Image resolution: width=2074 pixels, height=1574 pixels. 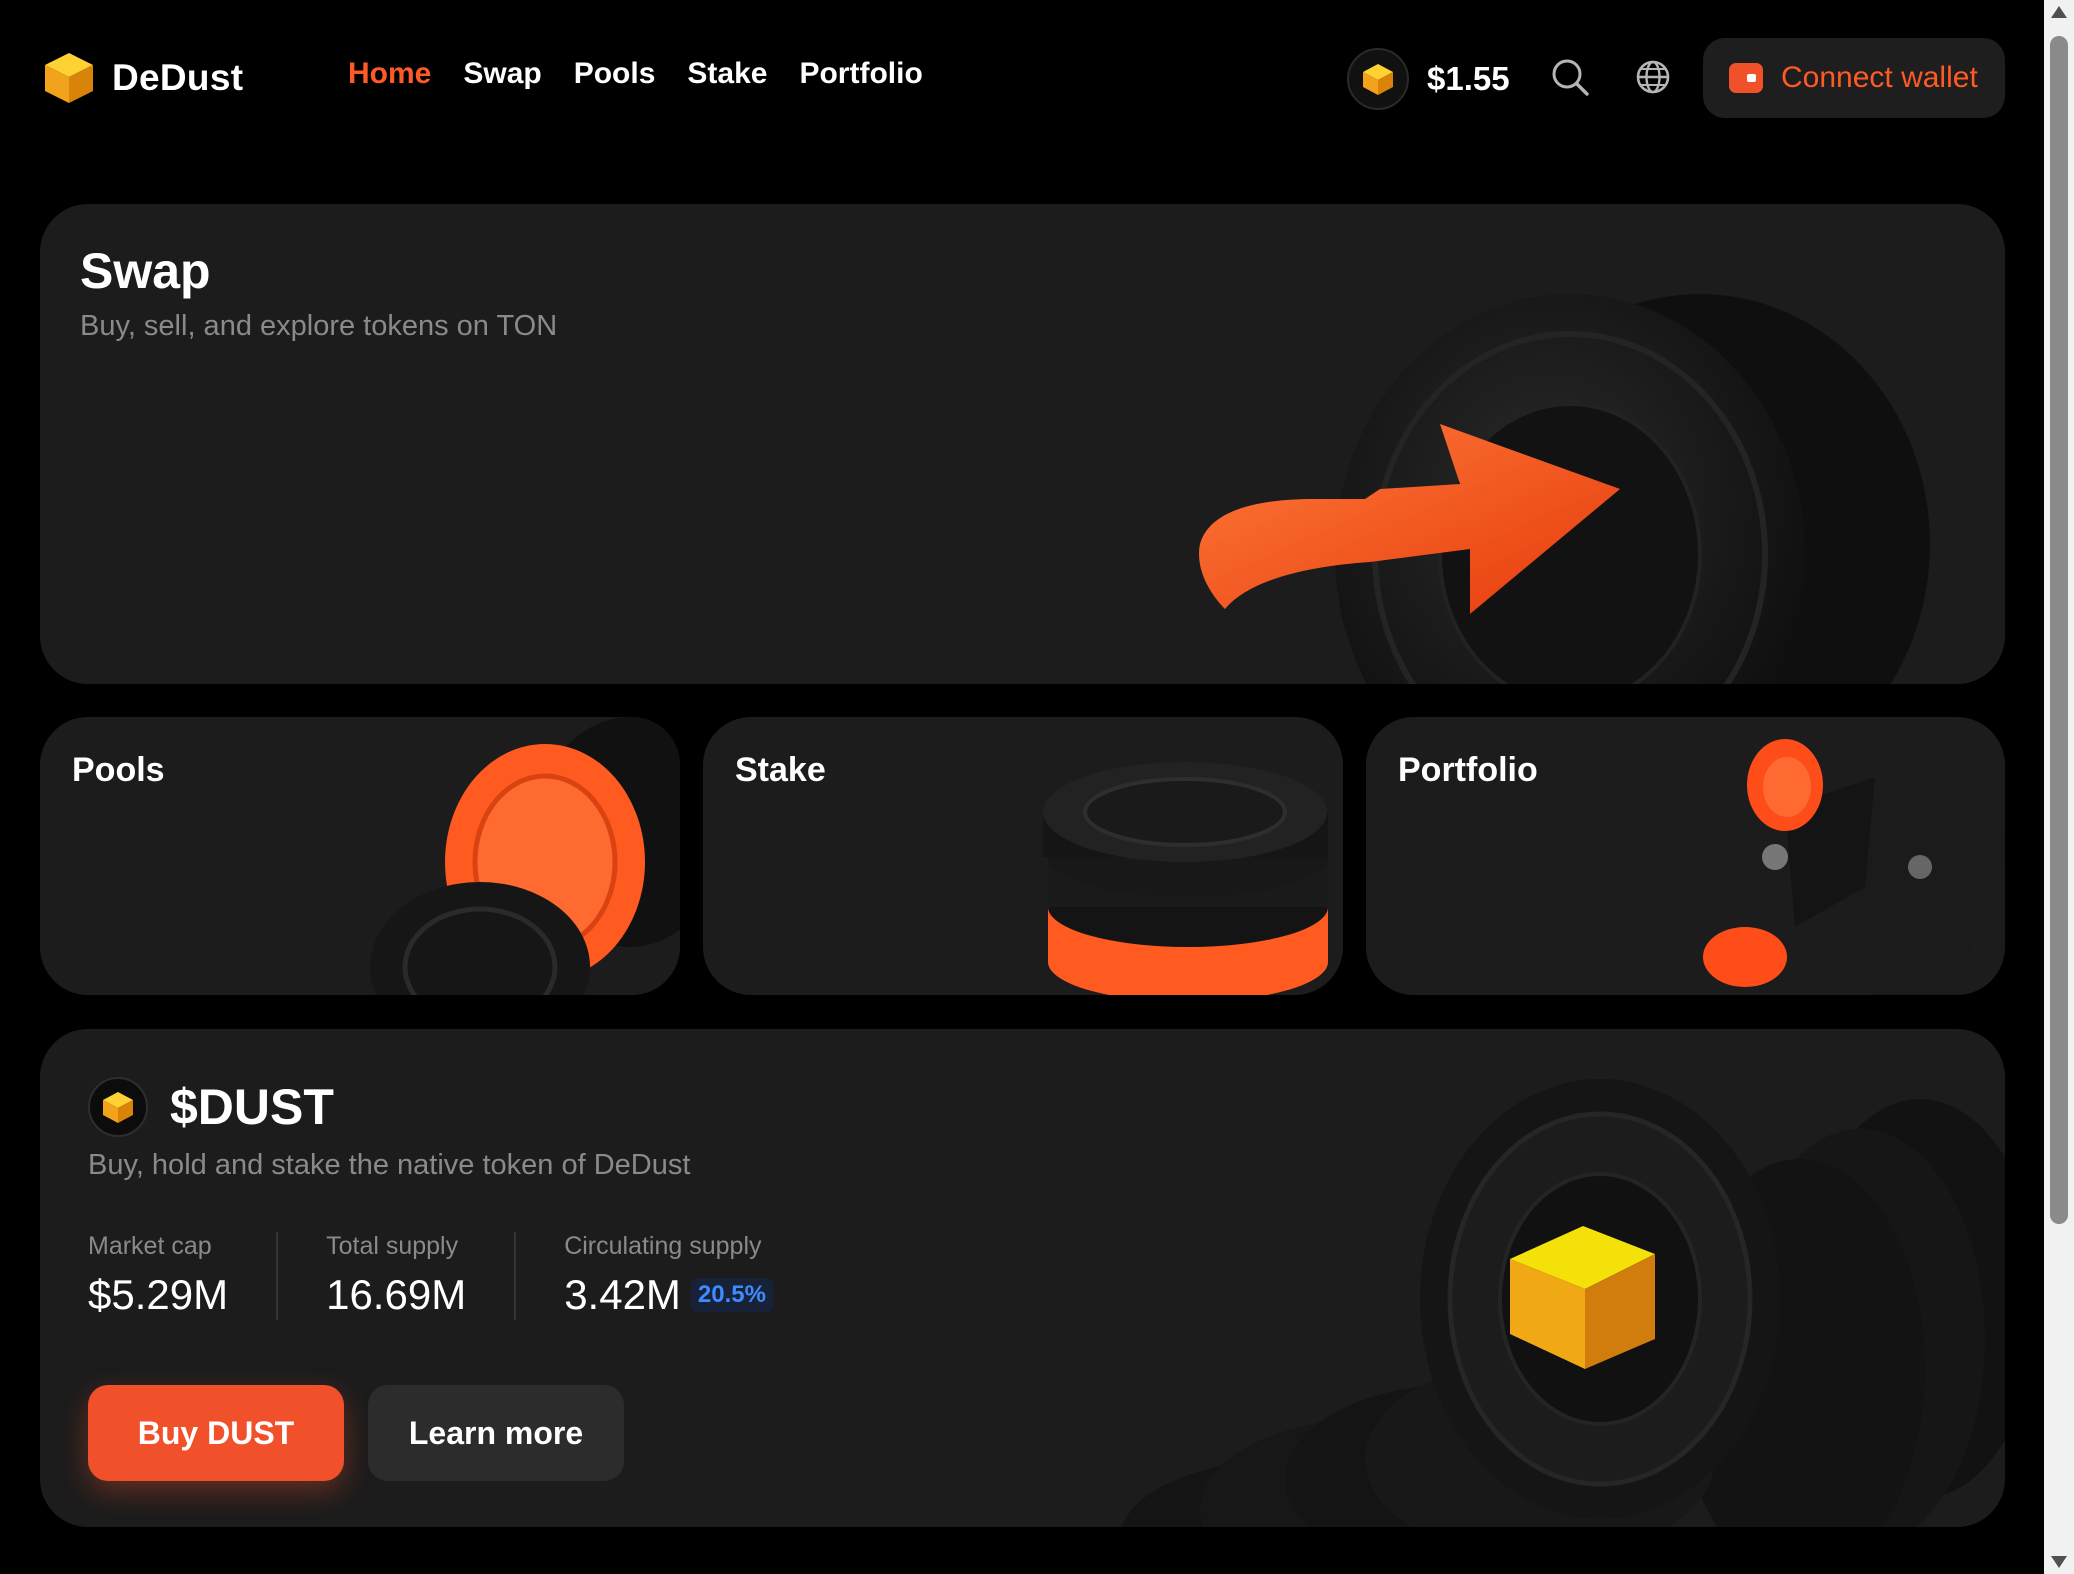 What do you see at coordinates (496, 1433) in the screenshot?
I see `learn-more-button: Learn more` at bounding box center [496, 1433].